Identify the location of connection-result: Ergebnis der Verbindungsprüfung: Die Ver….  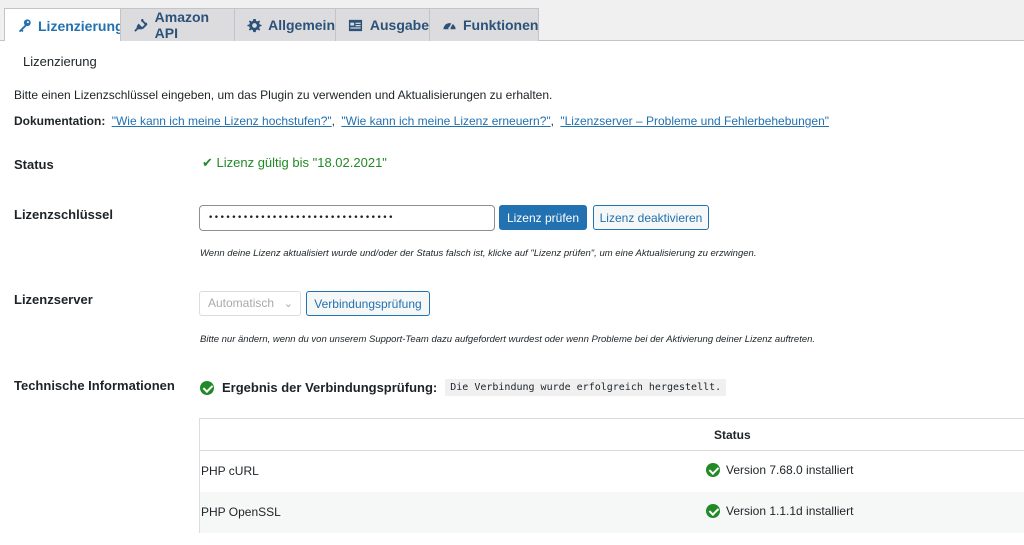
(463, 387).